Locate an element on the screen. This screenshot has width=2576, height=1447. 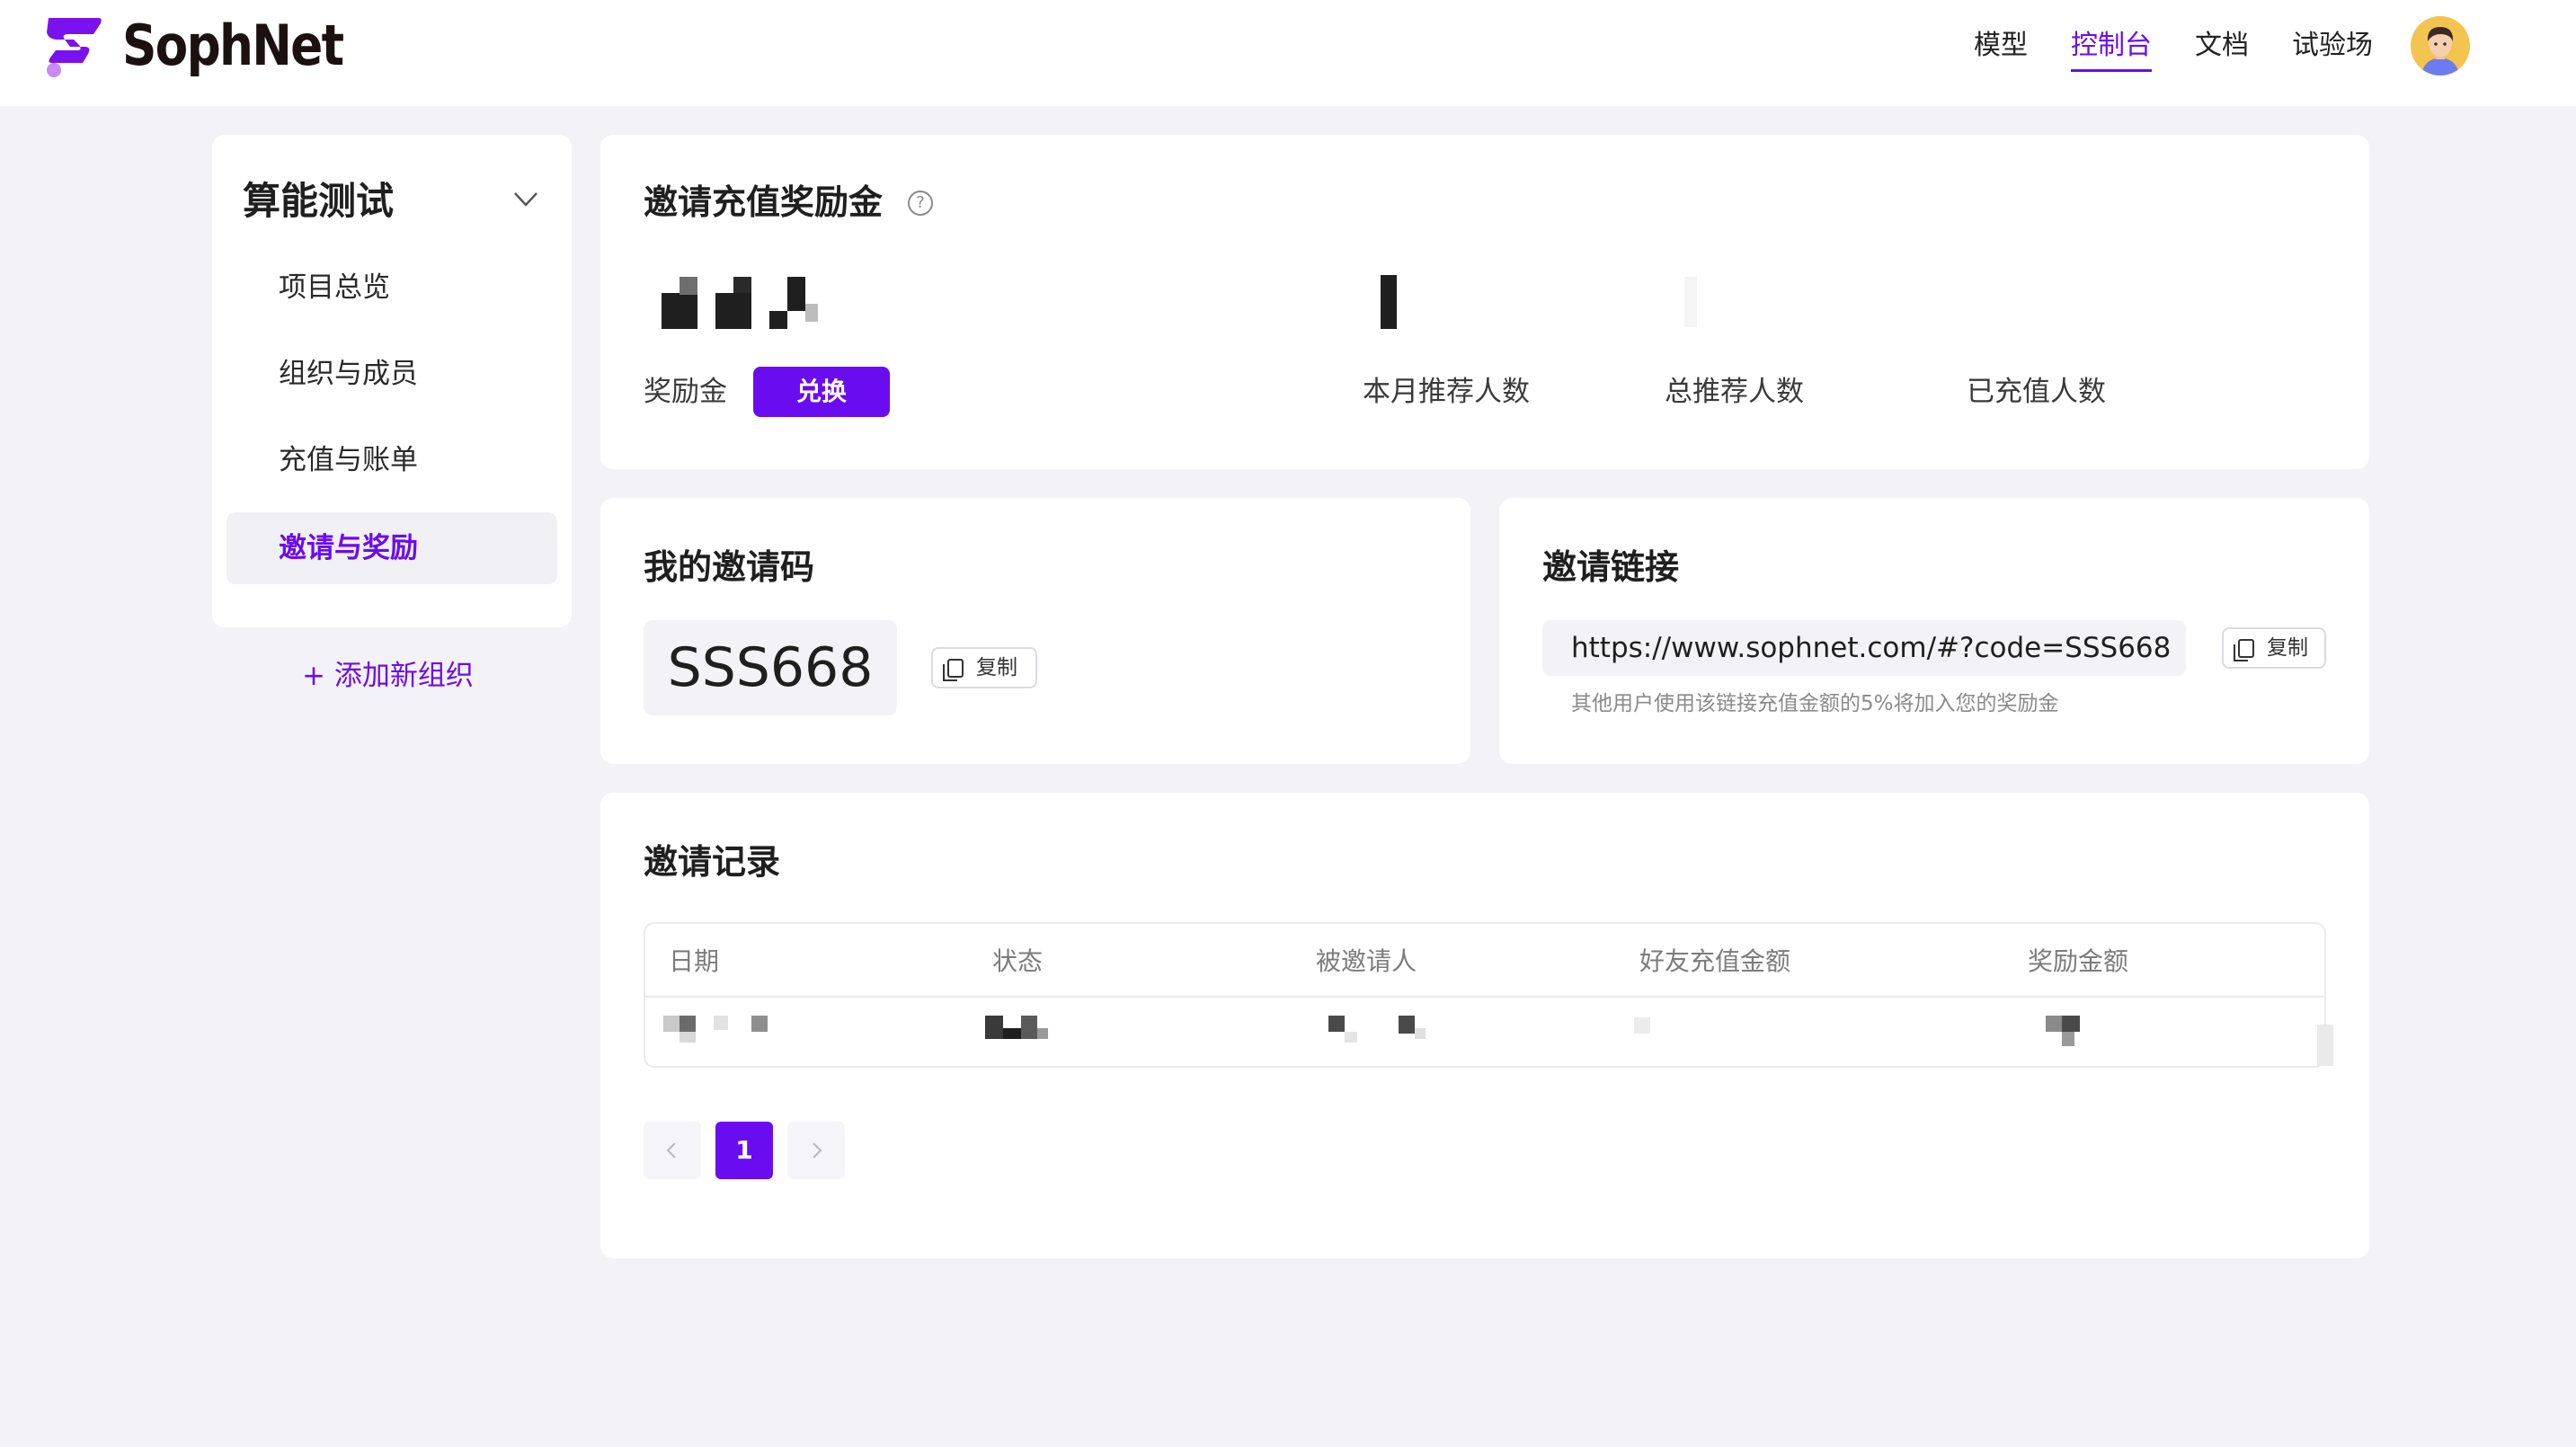
invite-link-field: https://www.sophnet.com/#?code=SSS668 is located at coordinates (1864, 648).